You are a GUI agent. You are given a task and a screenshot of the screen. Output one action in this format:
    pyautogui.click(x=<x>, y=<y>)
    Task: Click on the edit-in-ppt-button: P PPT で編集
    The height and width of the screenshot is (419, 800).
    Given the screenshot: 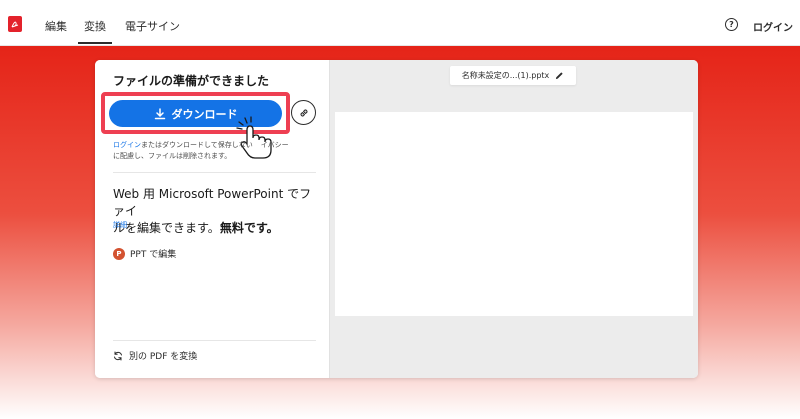 What is the action you would take?
    pyautogui.click(x=144, y=253)
    